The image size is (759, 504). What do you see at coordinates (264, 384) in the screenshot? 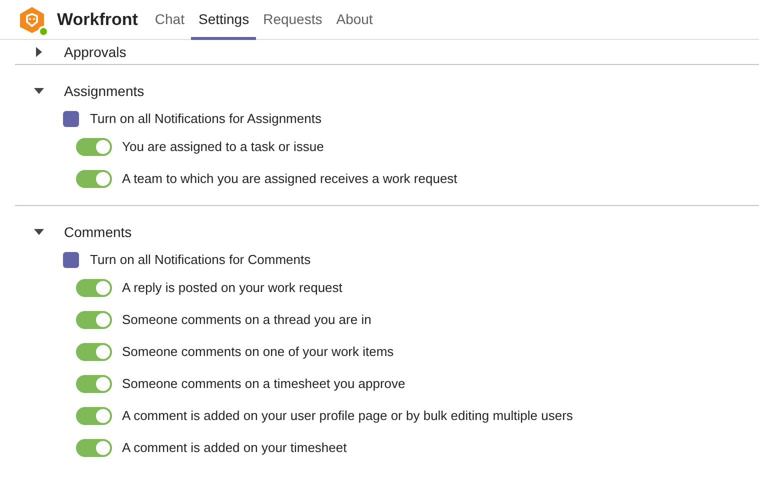
I see `toggle-label: Someone comments on a timesheet you approve` at bounding box center [264, 384].